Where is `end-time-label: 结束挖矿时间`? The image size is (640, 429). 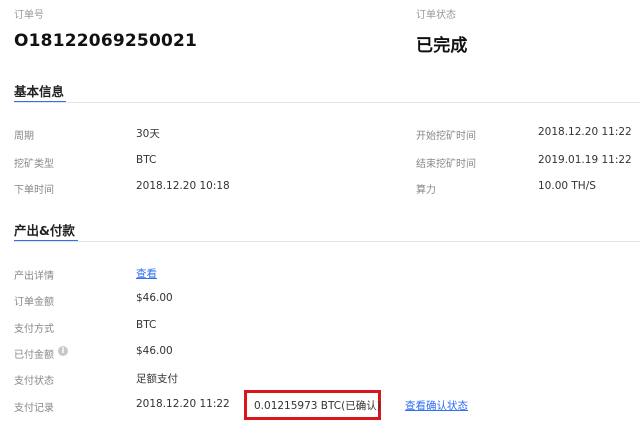 end-time-label: 结束挖矿时间 is located at coordinates (446, 164).